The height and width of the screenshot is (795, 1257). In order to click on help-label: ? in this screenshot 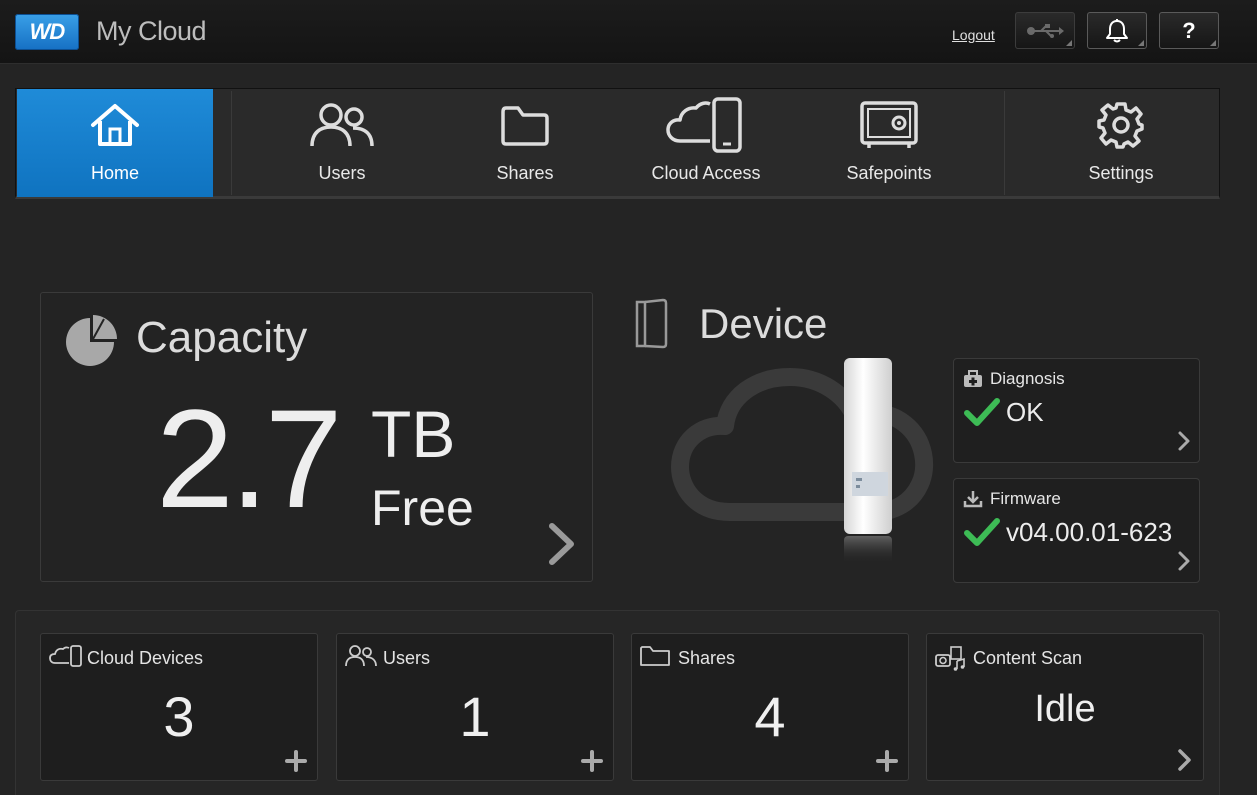, I will do `click(1189, 30)`.